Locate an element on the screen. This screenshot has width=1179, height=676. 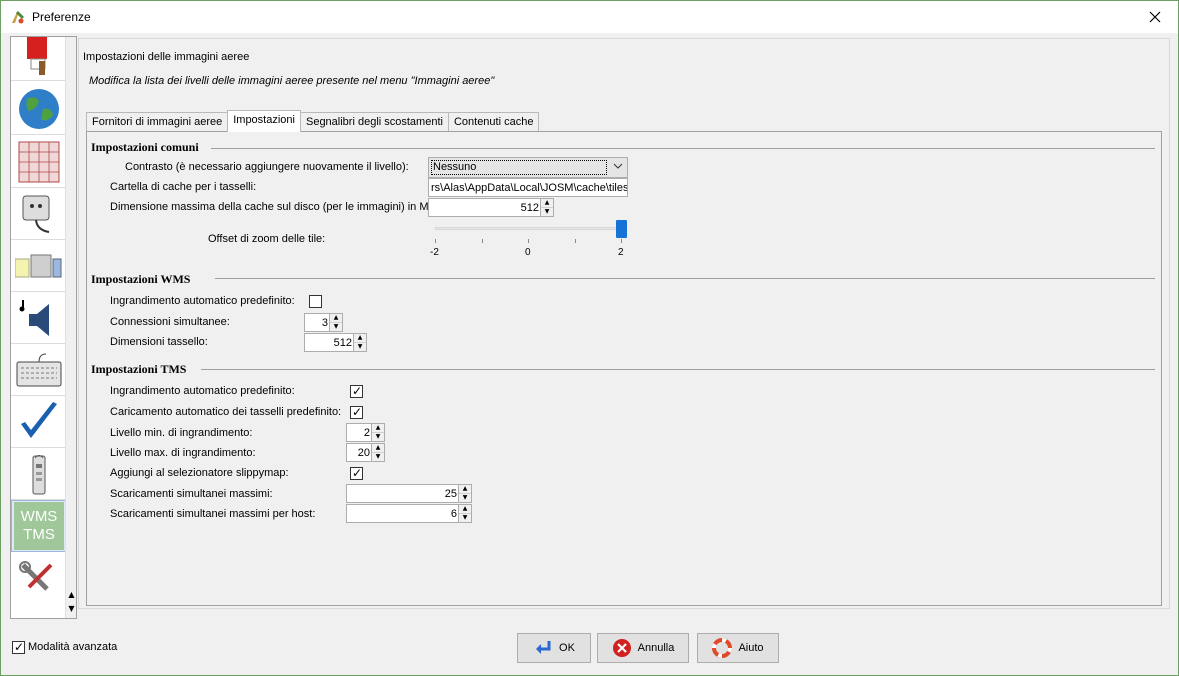
tms-min-zoom-label: Livello min. di ingrandimento: is located at coordinates (181, 433).